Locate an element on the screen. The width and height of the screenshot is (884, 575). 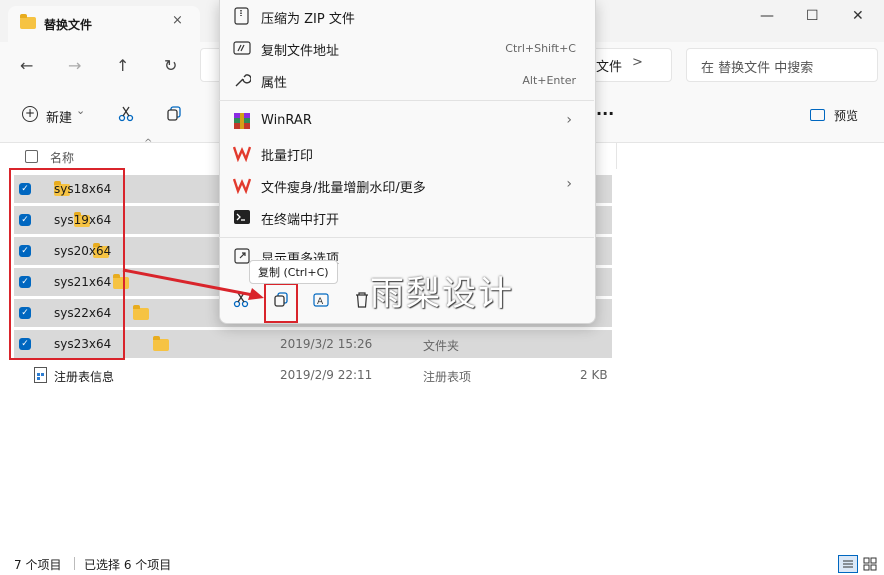
details-view-icon is located at coordinates (848, 564).